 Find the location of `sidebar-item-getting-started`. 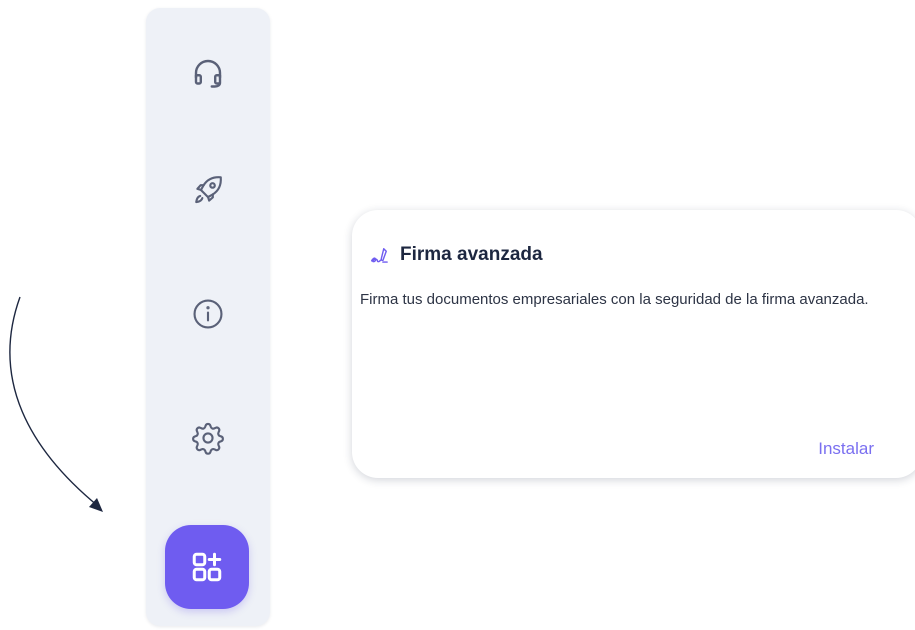

sidebar-item-getting-started is located at coordinates (208, 190).